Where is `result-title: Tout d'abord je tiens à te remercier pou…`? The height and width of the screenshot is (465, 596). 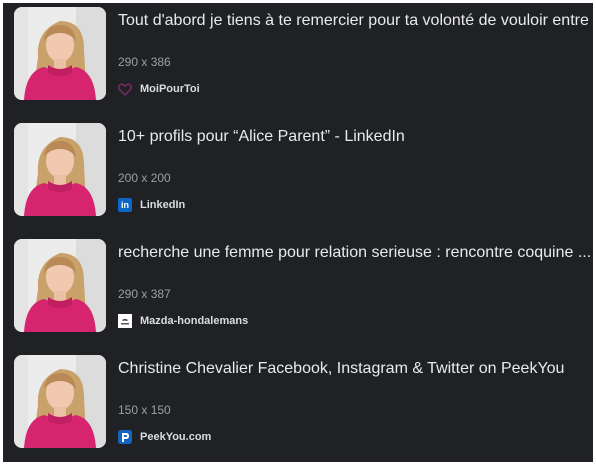 result-title: Tout d'abord je tiens à te remercier pou… is located at coordinates (355, 21).